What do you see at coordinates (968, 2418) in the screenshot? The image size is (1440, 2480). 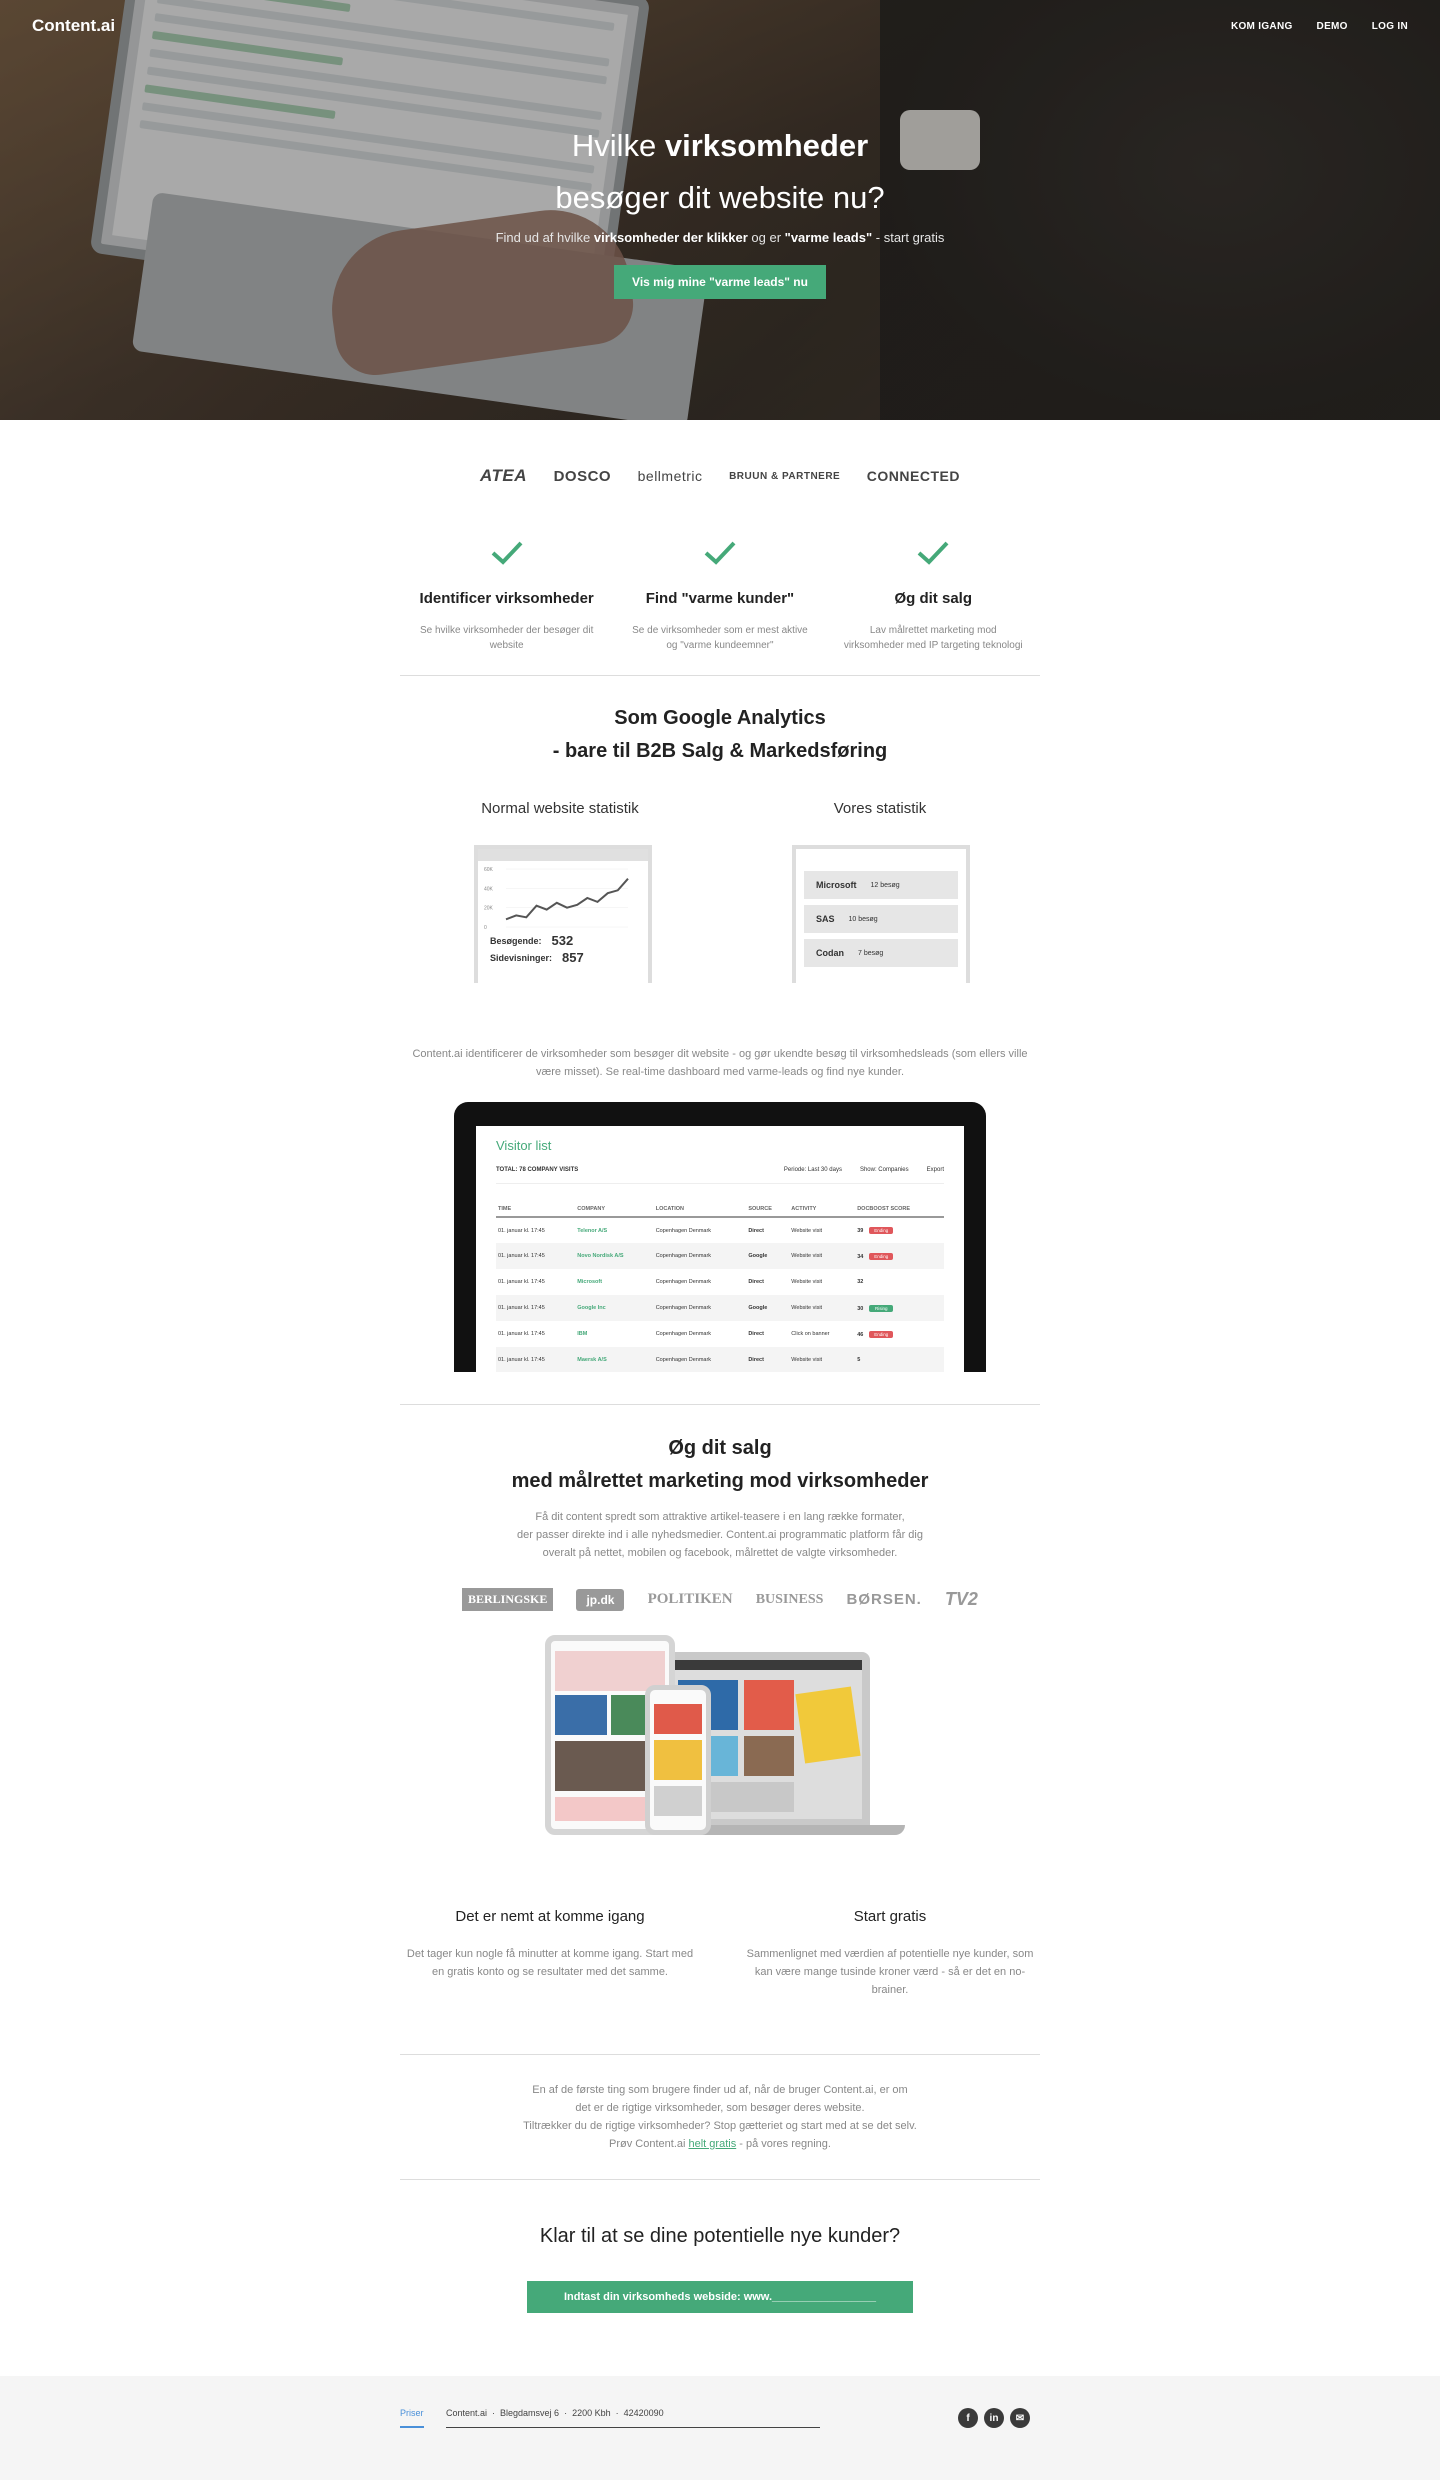 I see `facebook-icon: f` at bounding box center [968, 2418].